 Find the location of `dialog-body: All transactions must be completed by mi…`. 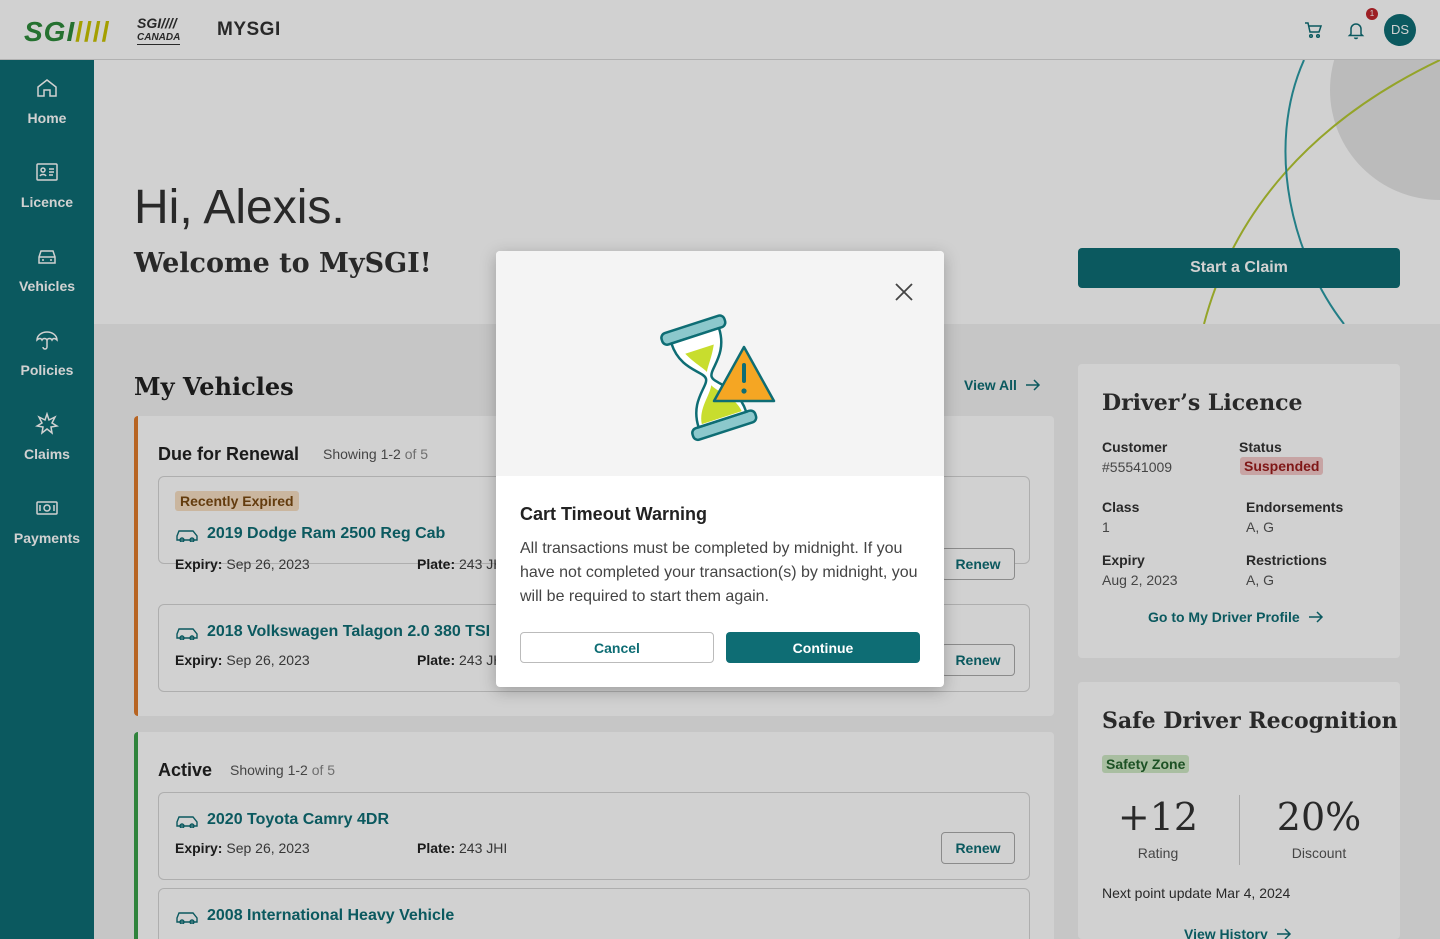

dialog-body: All transactions must be completed by mi… is located at coordinates (719, 572).